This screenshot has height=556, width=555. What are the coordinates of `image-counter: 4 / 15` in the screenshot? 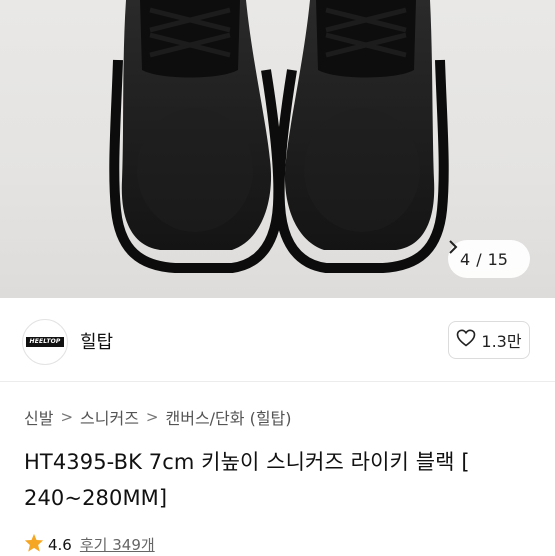 It's located at (489, 259).